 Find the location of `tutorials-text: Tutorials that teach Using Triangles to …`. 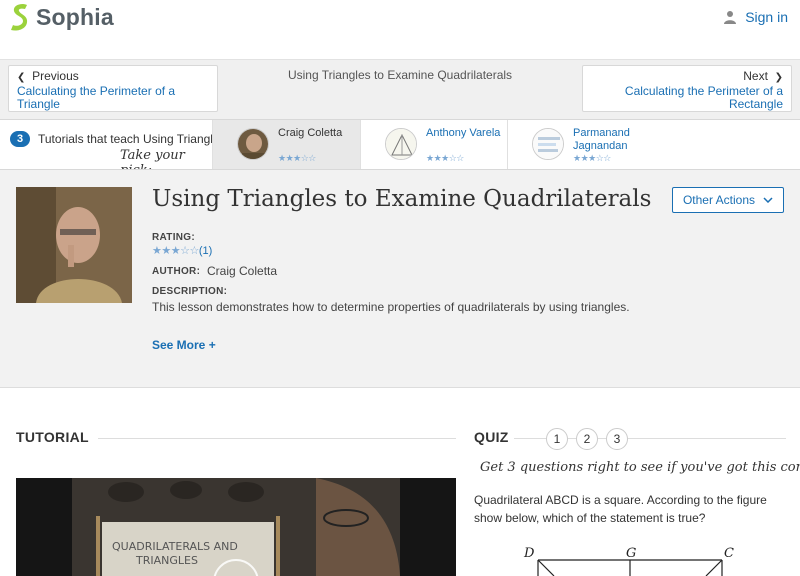

tutorials-text: Tutorials that teach Using Triangles to … is located at coordinates (125, 139).